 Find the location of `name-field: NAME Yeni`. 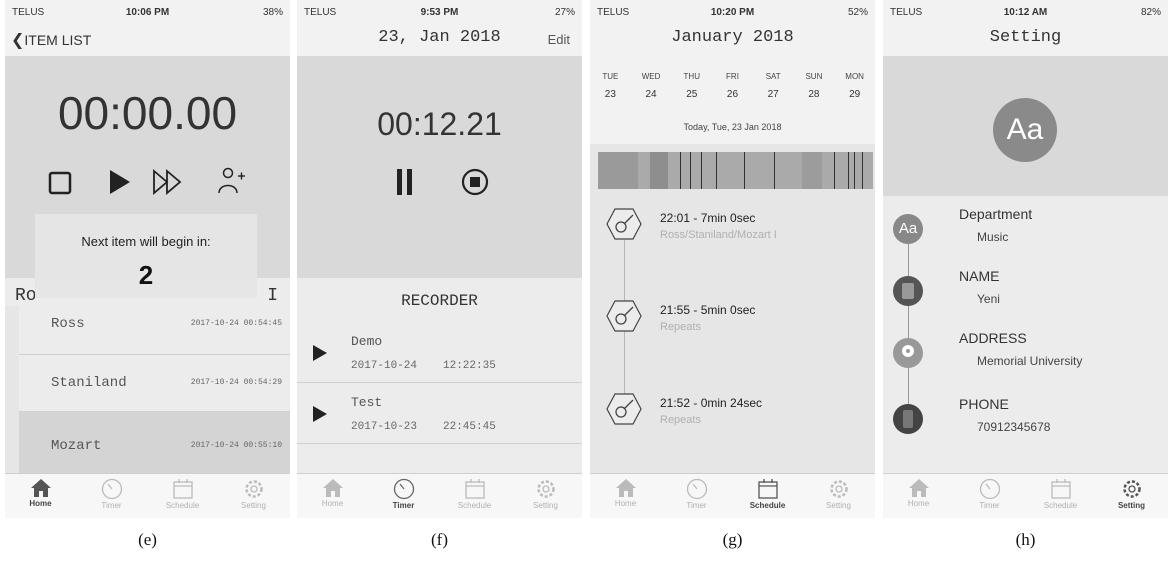

name-field: NAME Yeni is located at coordinates (1025, 293).